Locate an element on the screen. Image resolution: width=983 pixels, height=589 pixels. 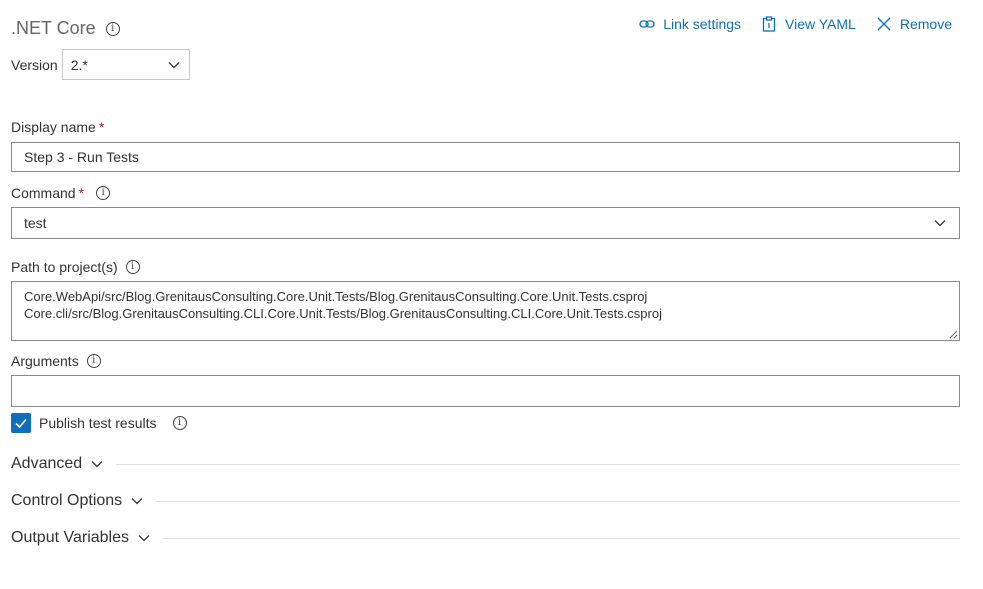
command-label: Command * i is located at coordinates (61, 193).